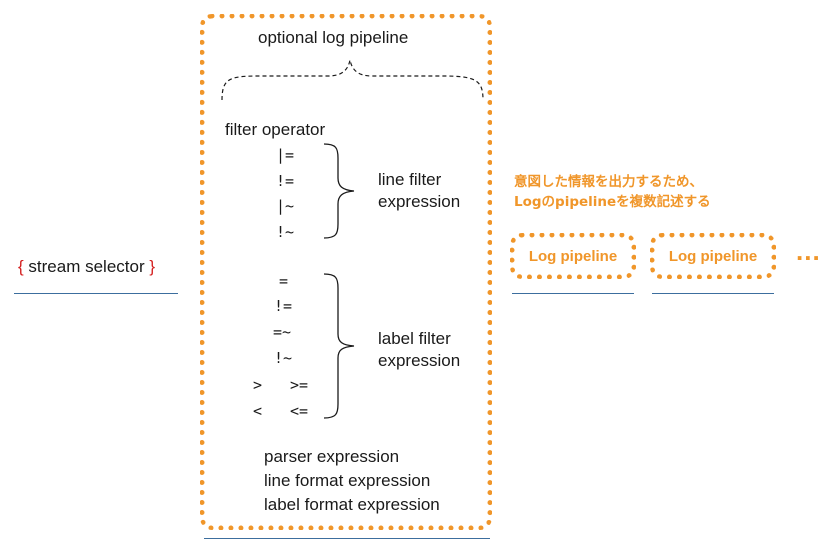 This screenshot has width=839, height=540. What do you see at coordinates (258, 411) in the screenshot?
I see `label-filter-op: <` at bounding box center [258, 411].